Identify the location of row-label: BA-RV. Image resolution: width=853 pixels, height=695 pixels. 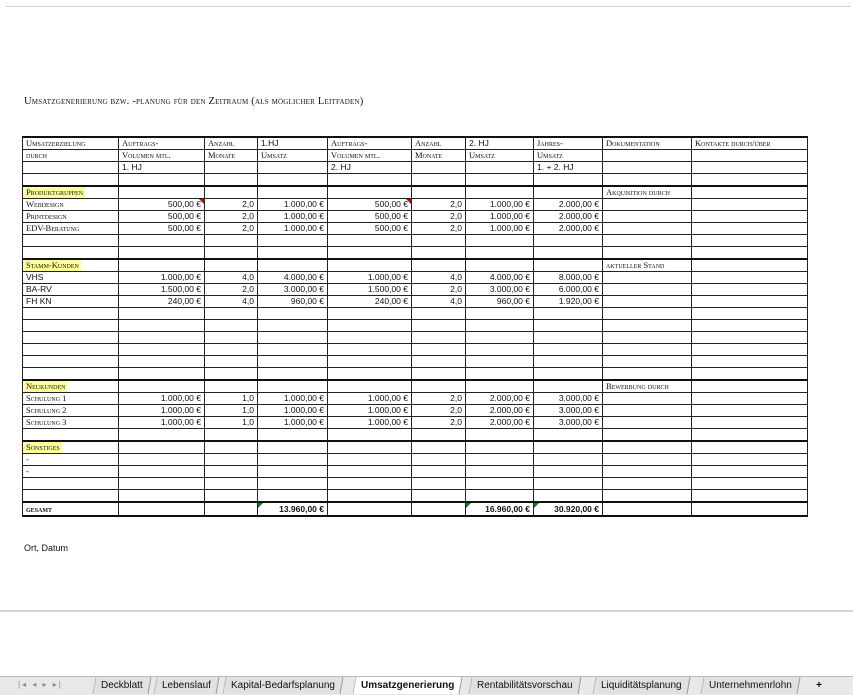
(70, 289).